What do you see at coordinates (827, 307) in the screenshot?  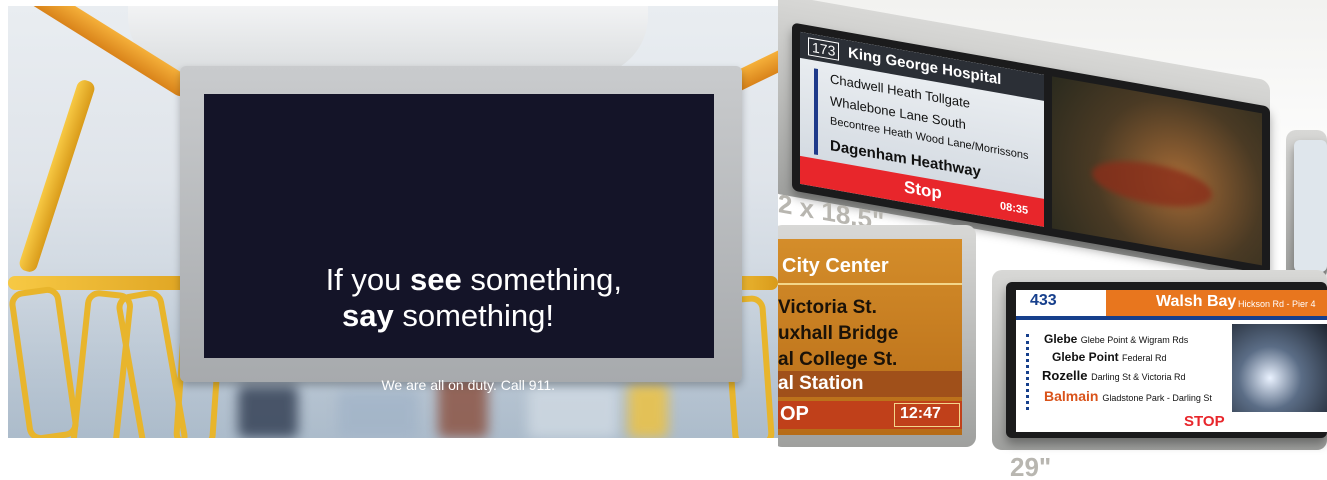 I see `stop-1: Victoria St.` at bounding box center [827, 307].